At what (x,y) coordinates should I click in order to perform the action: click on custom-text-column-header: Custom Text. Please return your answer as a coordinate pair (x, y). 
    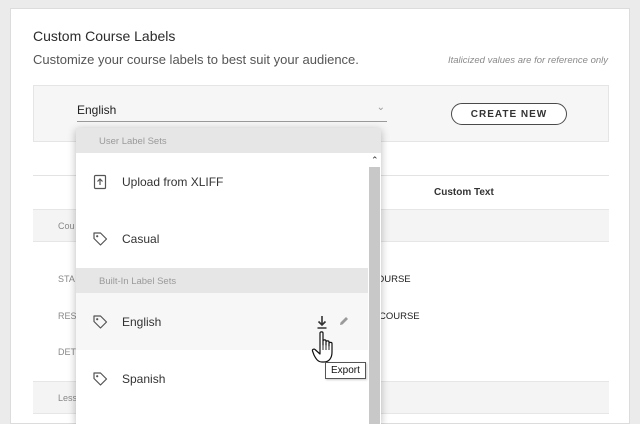
    Looking at the image, I should click on (464, 192).